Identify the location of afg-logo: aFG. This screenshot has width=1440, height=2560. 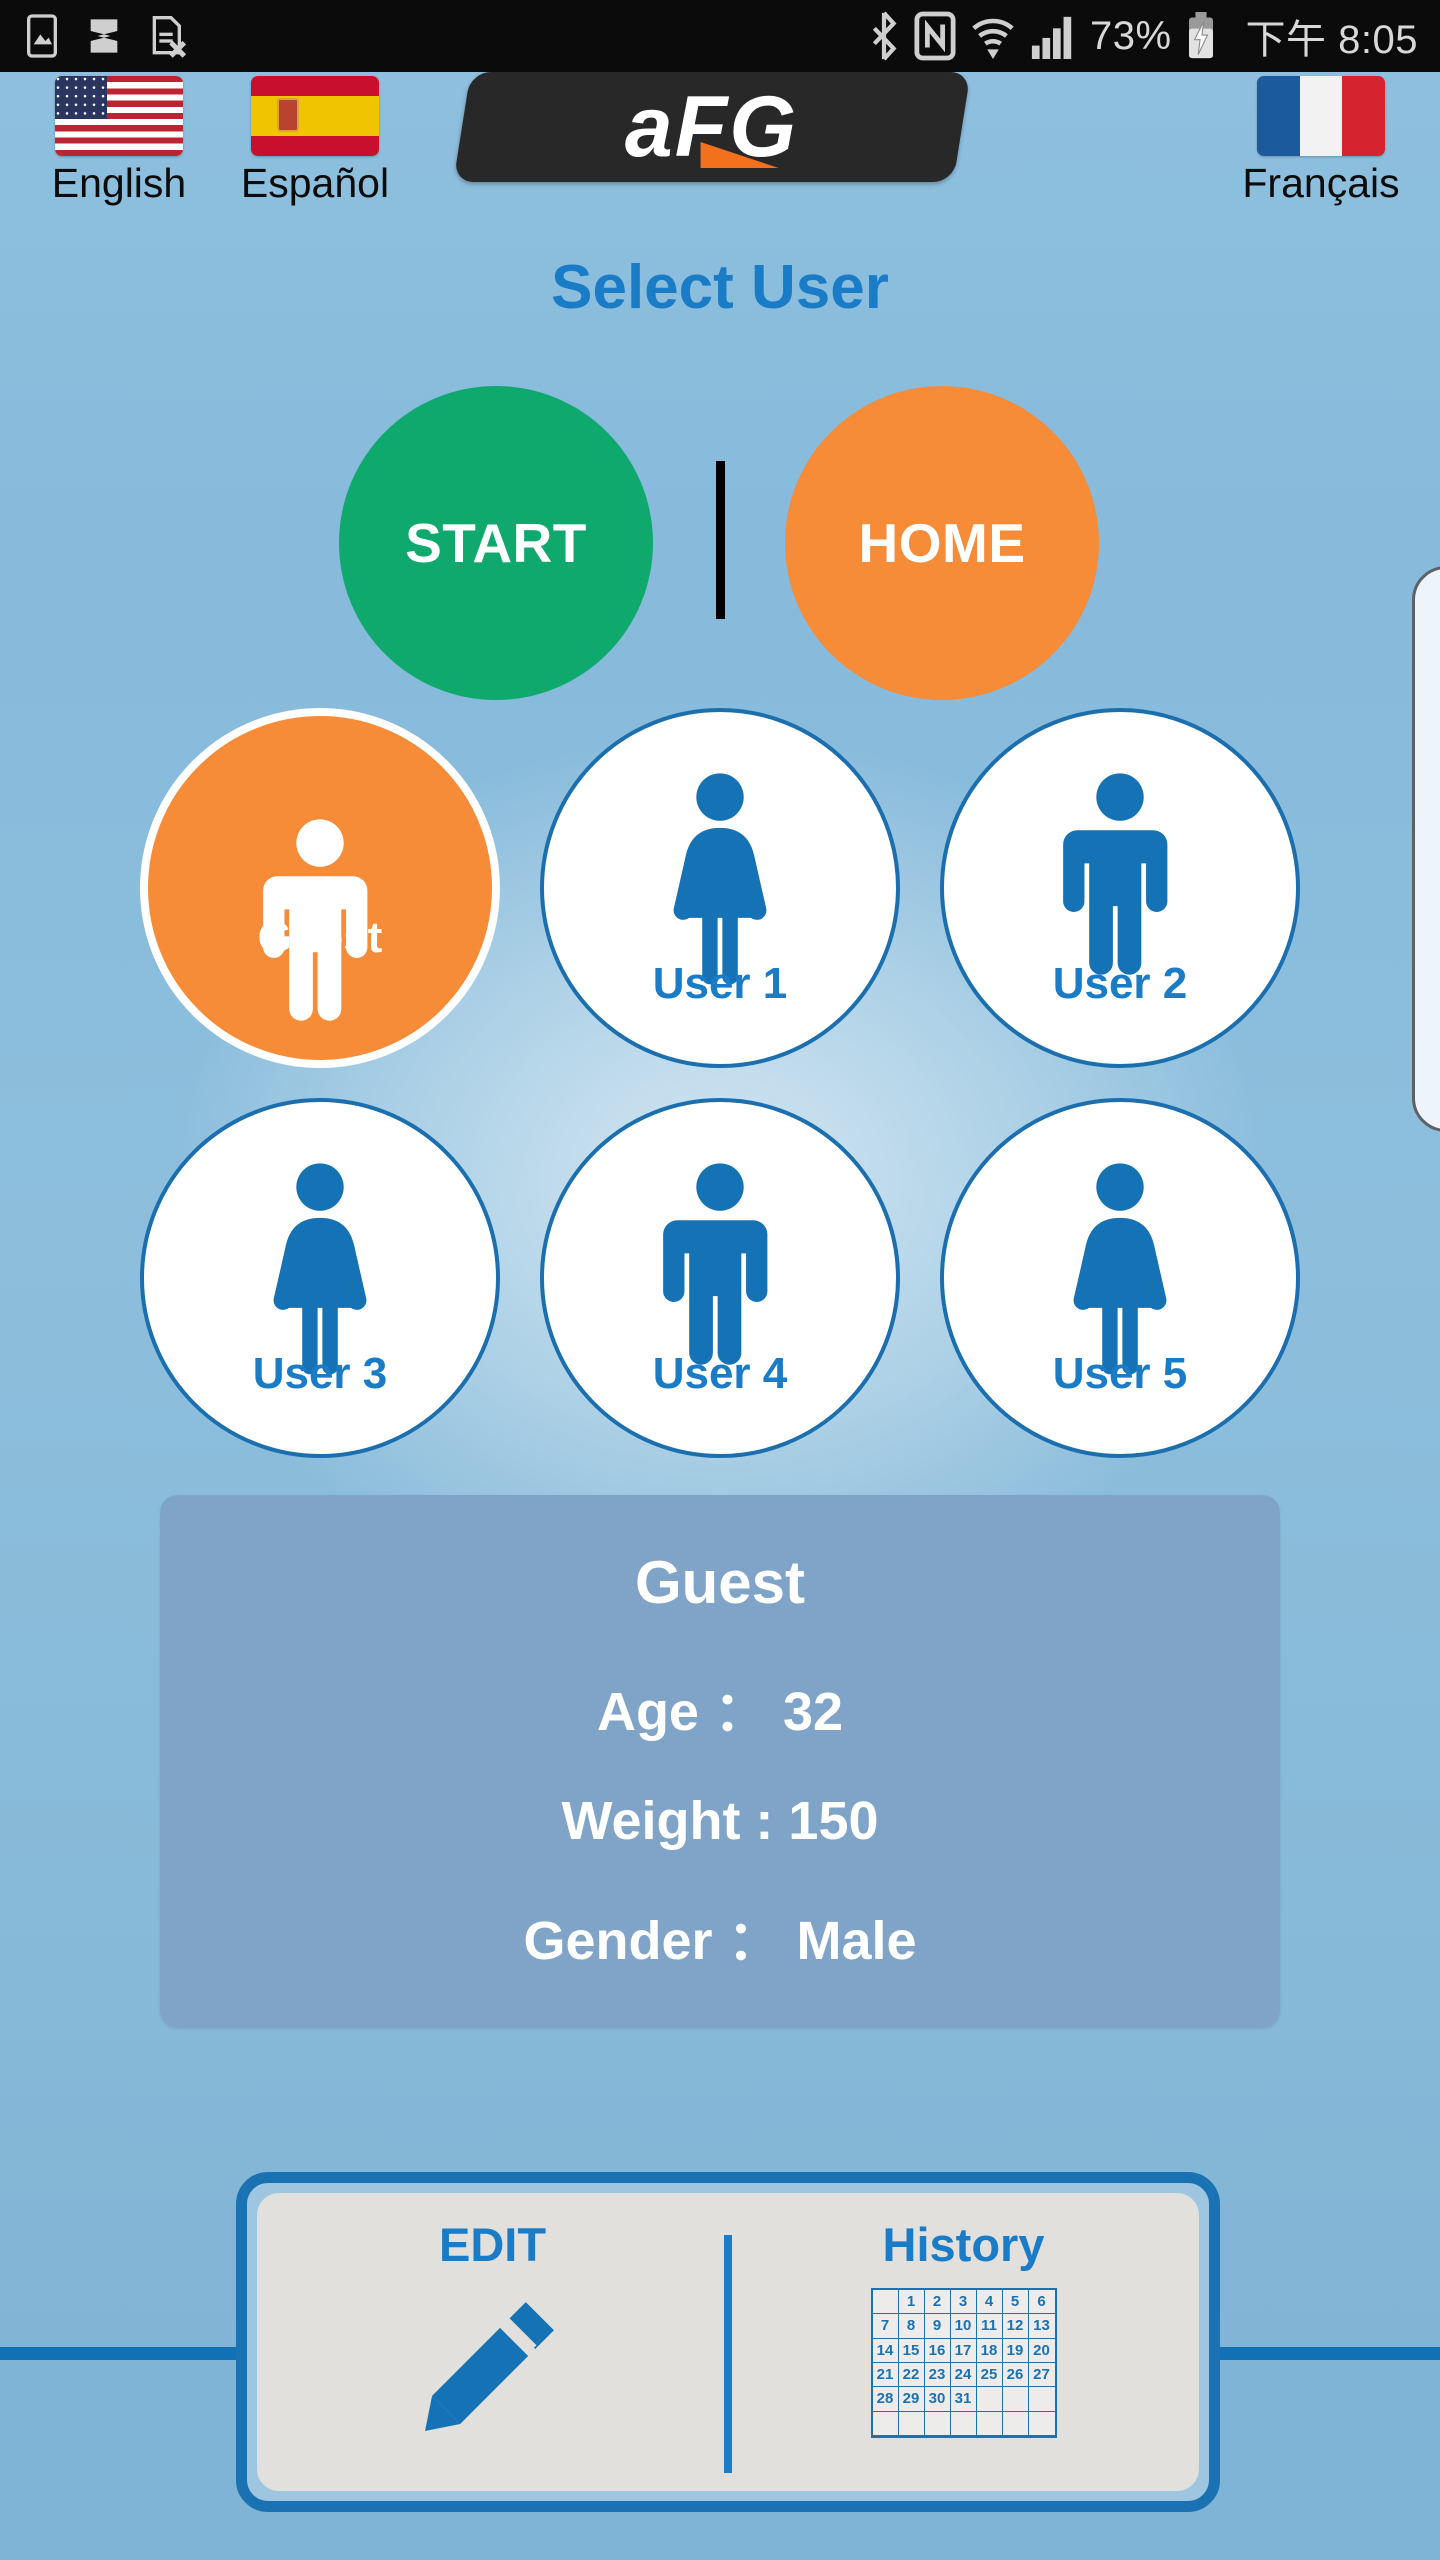
(712, 127).